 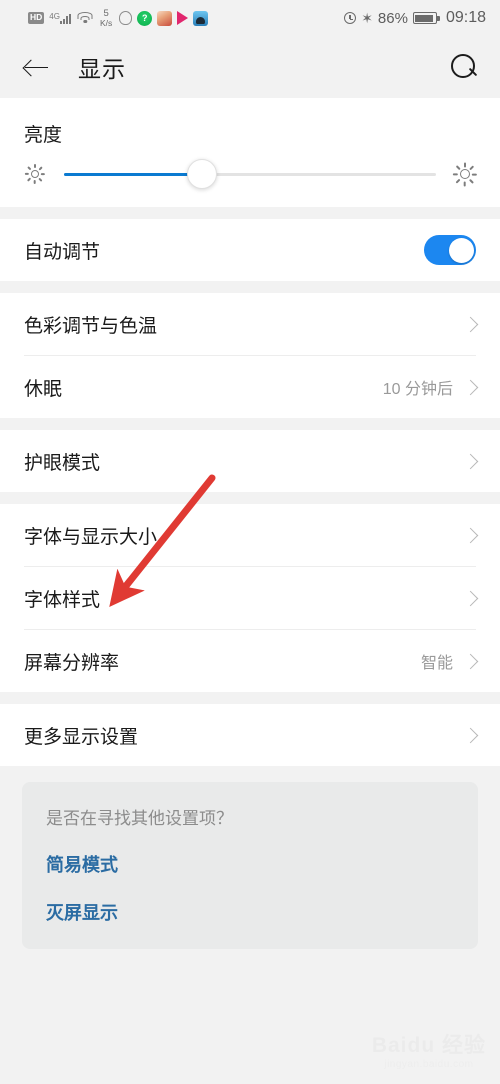 What do you see at coordinates (54, 16) in the screenshot?
I see `network-type-label: 4G` at bounding box center [54, 16].